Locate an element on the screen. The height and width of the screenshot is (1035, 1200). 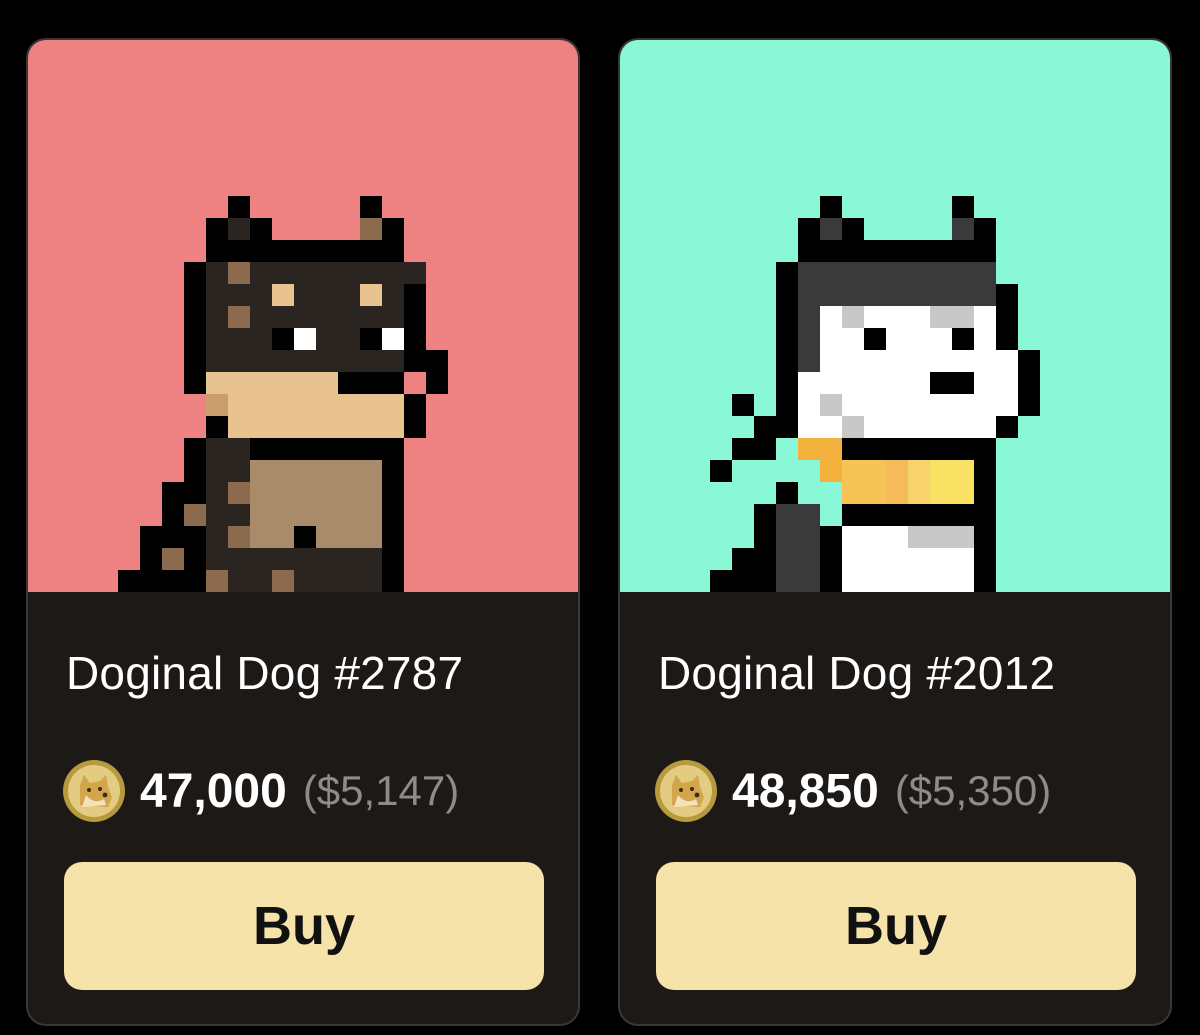
nft-title: Doginal Dog #2012 is located at coordinates (857, 673).